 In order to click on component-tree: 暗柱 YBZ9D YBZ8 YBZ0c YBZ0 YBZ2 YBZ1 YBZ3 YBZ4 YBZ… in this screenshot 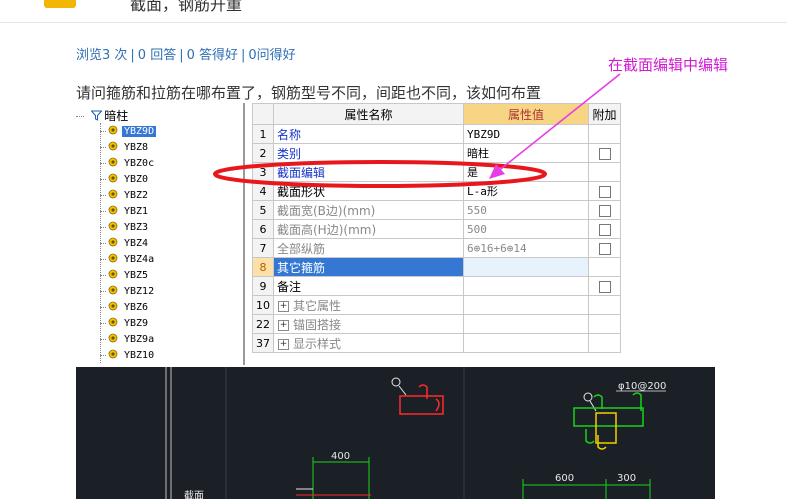, I will do `click(160, 234)`.